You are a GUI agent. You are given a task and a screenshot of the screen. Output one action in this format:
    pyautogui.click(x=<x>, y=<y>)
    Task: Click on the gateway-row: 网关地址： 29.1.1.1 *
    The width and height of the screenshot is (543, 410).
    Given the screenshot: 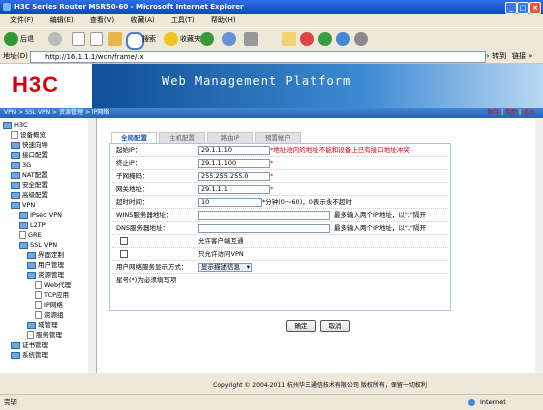 What is the action you would take?
    pyautogui.click(x=280, y=189)
    